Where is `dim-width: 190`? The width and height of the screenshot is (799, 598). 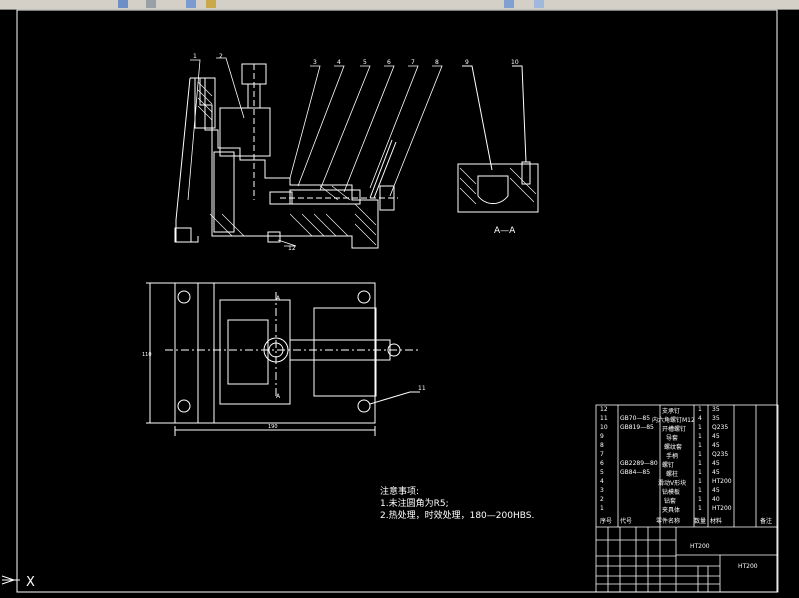
dim-width: 190 is located at coordinates (273, 427).